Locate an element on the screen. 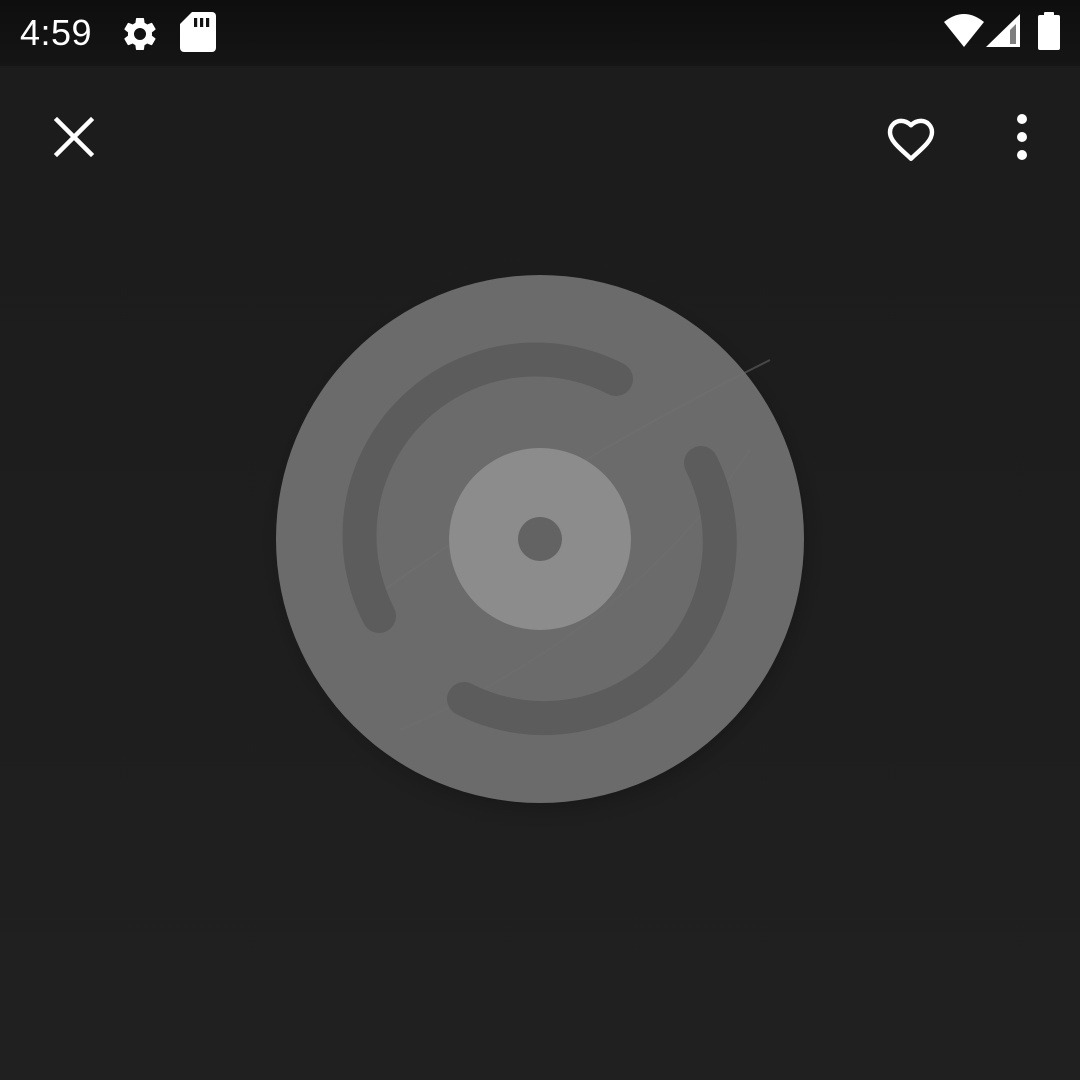  status-bar: 4:59 is located at coordinates (540, 33).